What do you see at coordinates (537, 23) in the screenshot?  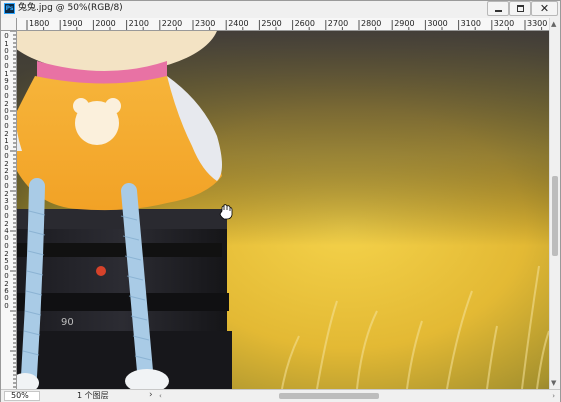 I see `ruler-label: 3300` at bounding box center [537, 23].